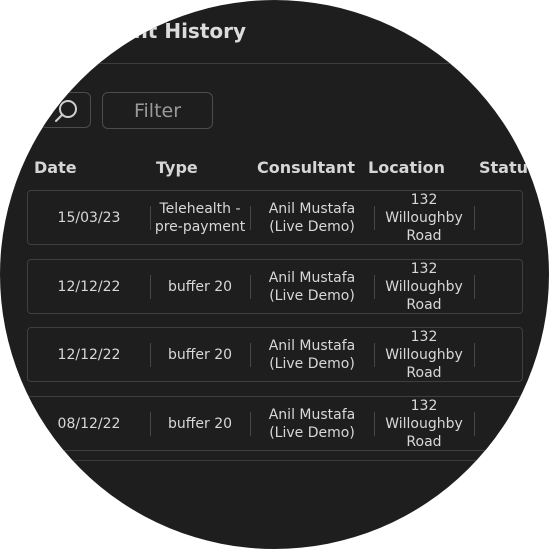 This screenshot has height=549, width=549. I want to click on table-bottom-divider, so click(280, 460).